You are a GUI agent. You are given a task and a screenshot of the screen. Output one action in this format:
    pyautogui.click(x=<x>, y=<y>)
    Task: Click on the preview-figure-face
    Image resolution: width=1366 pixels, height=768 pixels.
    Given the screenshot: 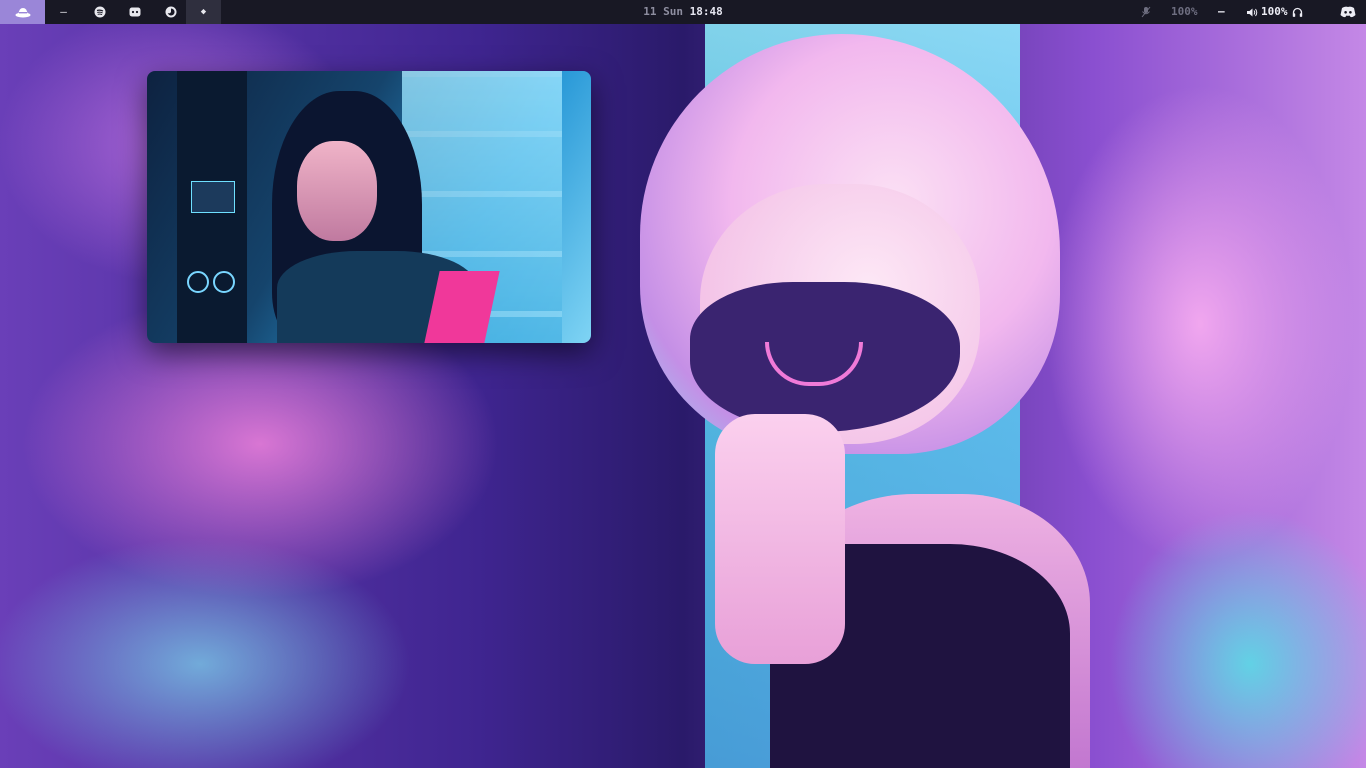 What is the action you would take?
    pyautogui.click(x=337, y=191)
    